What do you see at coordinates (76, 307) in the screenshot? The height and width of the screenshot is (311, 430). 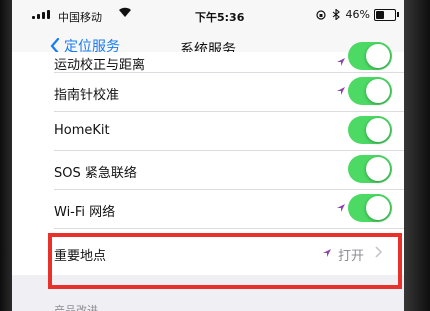 I see `section-header-product-improvement: 产品改进` at bounding box center [76, 307].